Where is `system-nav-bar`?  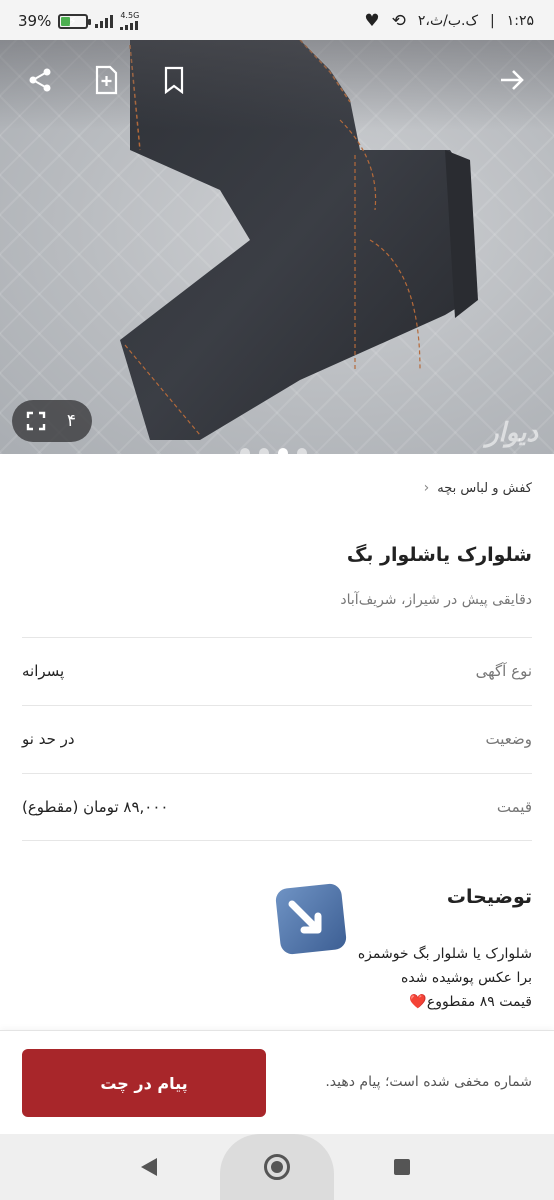
system-nav-bar is located at coordinates (277, 1167).